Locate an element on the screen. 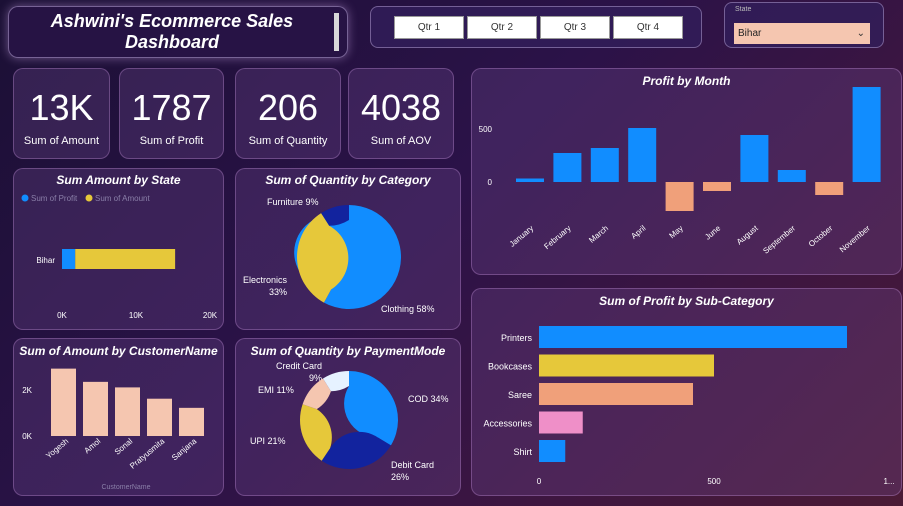 The image size is (903, 506). donut-slice is located at coordinates (316, 432).